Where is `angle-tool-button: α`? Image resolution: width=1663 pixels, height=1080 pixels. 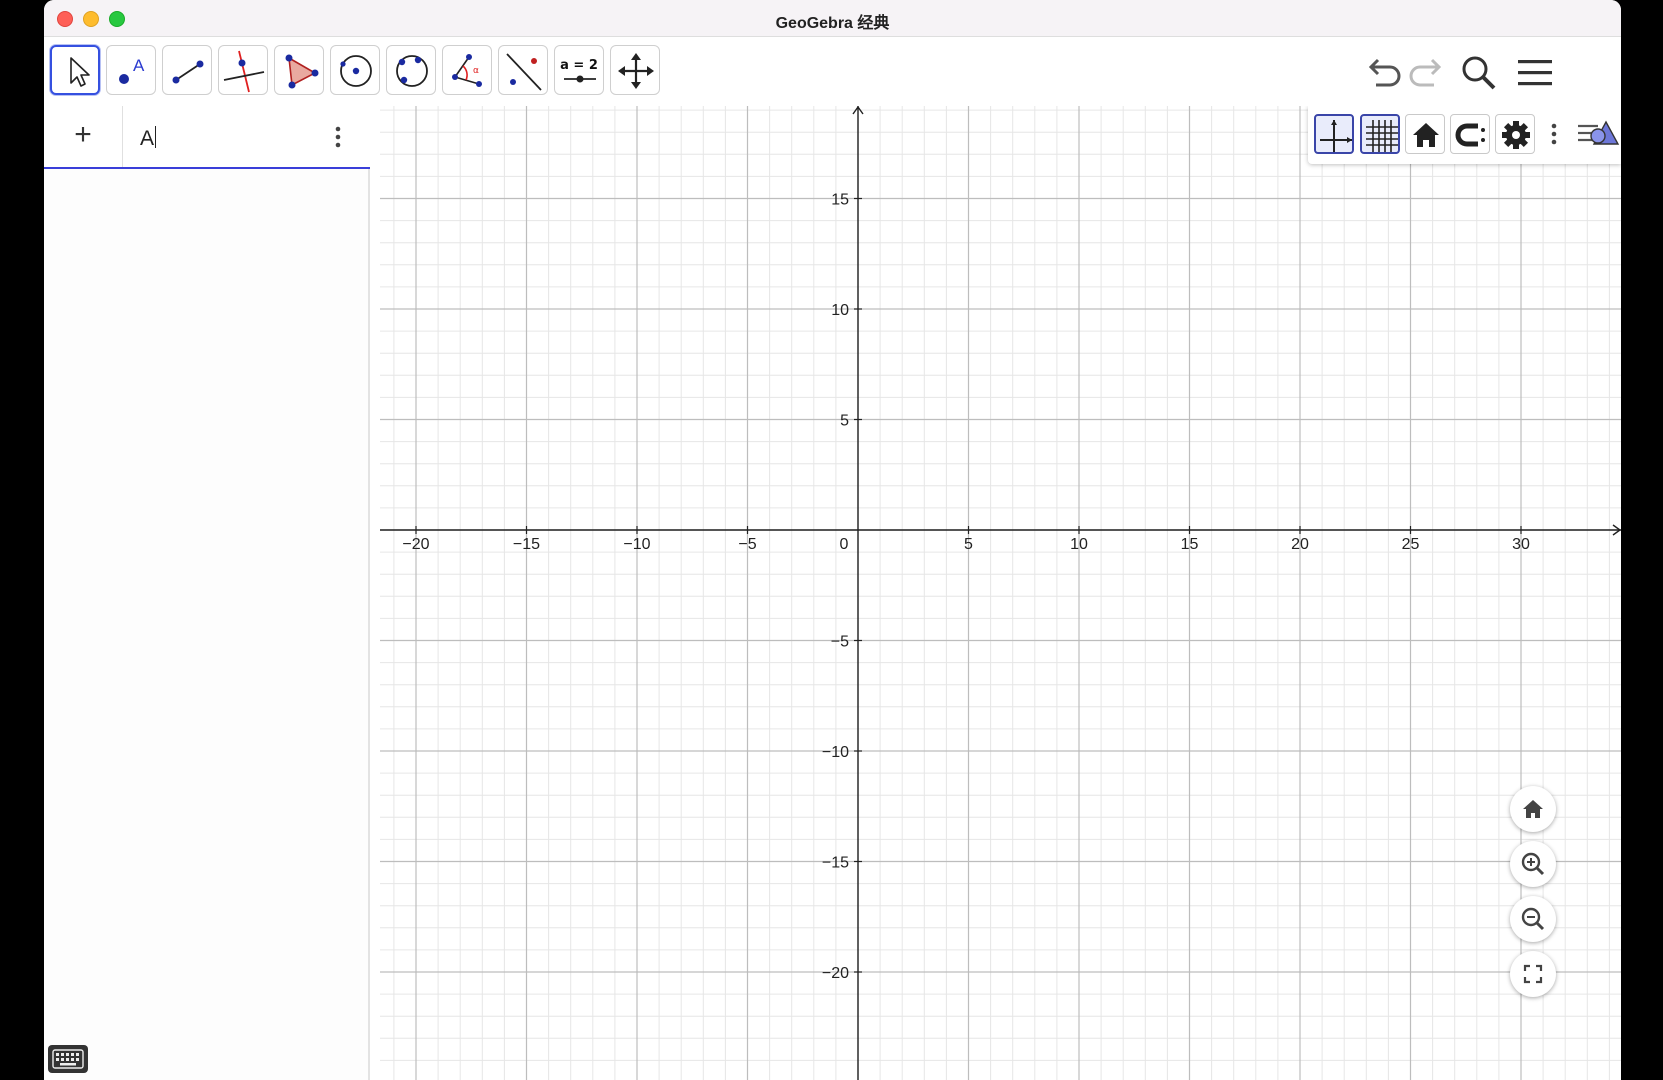 angle-tool-button: α is located at coordinates (467, 70).